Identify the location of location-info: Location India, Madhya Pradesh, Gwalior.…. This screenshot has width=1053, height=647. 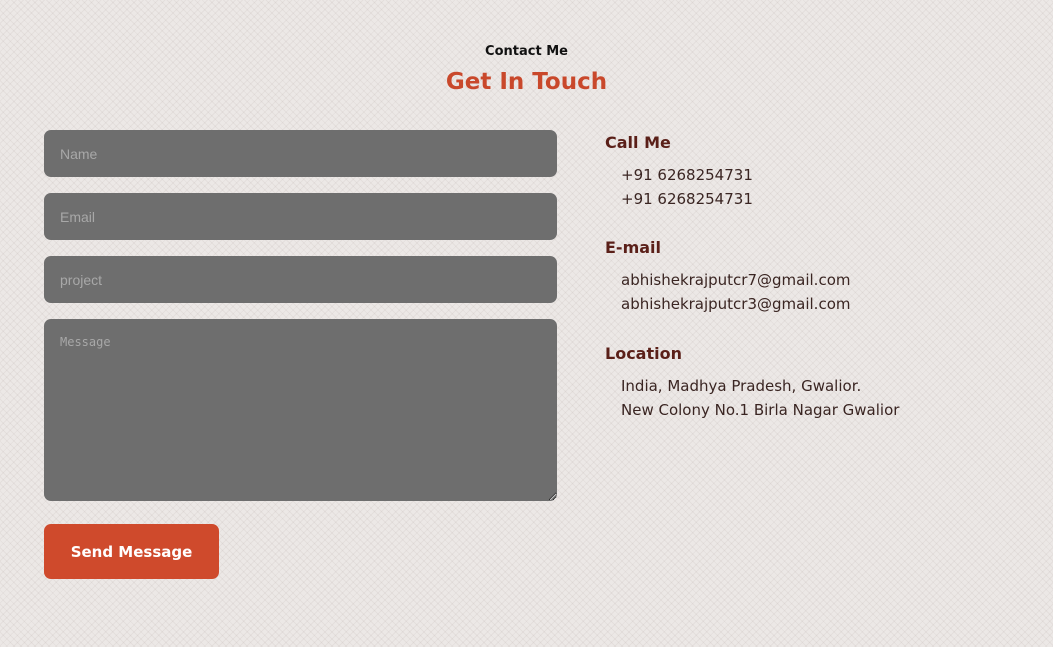
(815, 383).